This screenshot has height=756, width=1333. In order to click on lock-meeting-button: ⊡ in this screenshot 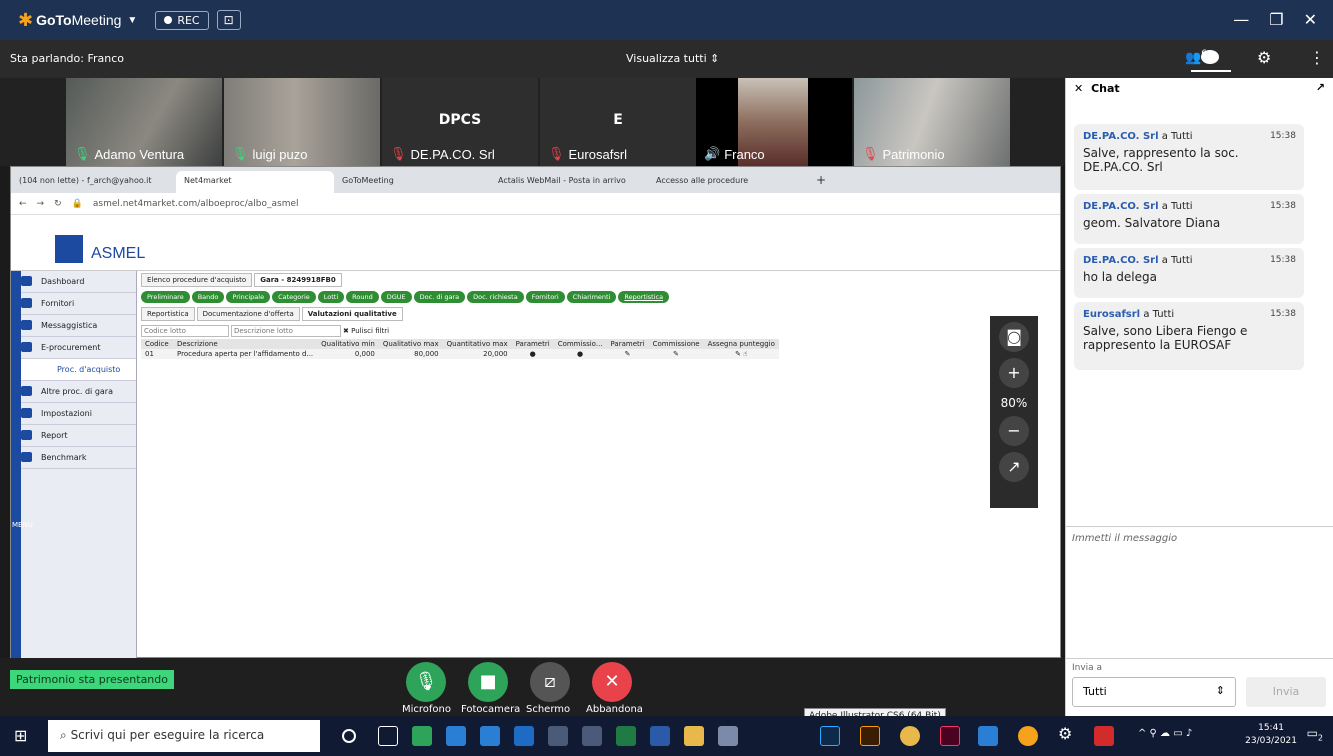, I will do `click(228, 20)`.